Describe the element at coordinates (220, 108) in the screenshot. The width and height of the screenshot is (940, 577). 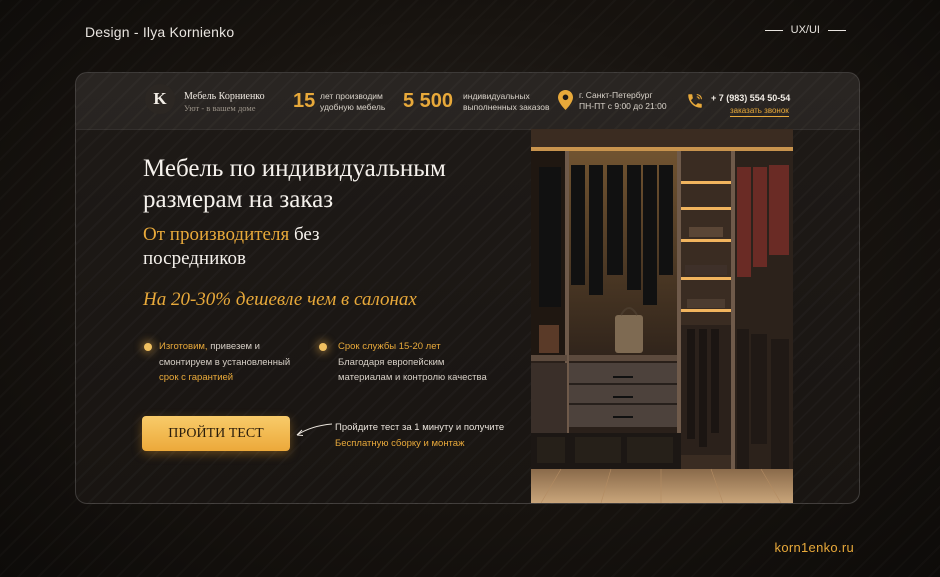
I see `brand-tagline: Уют - в вашем доме` at that location.